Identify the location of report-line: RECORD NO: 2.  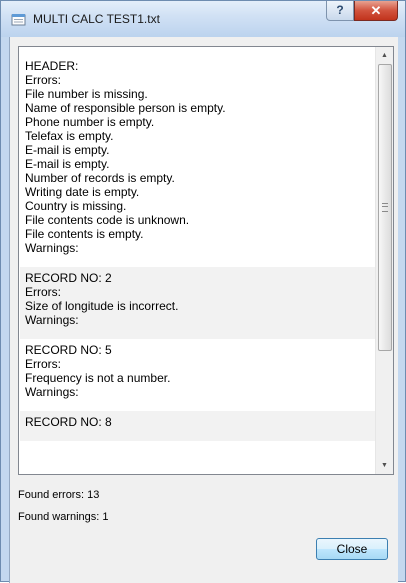
(68, 278).